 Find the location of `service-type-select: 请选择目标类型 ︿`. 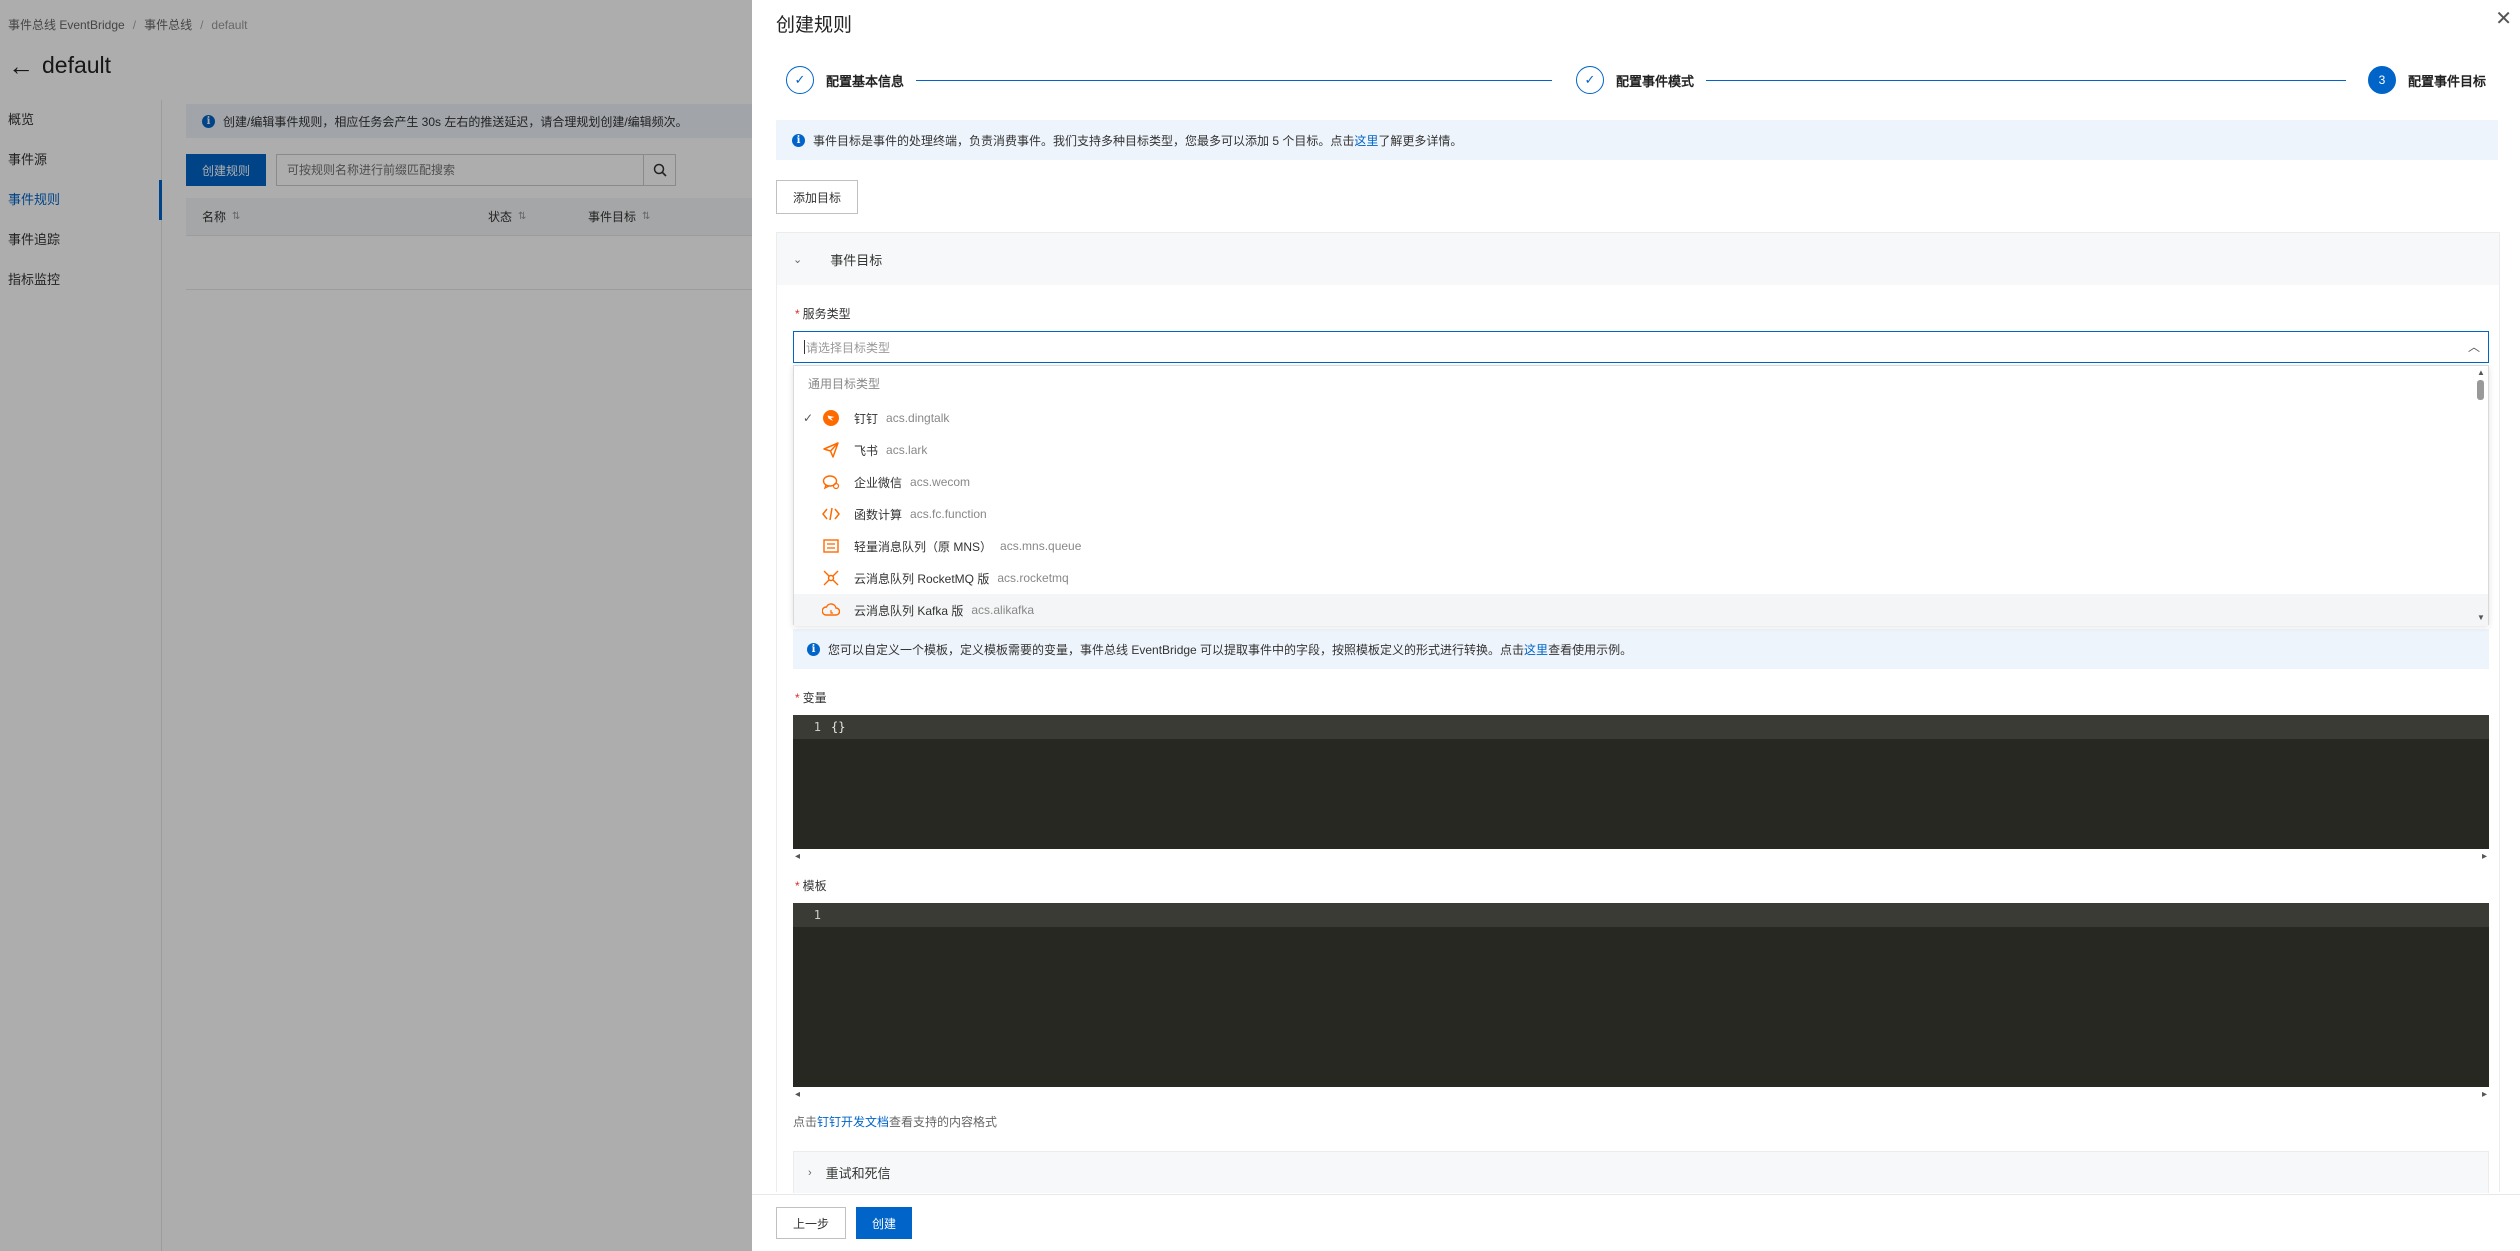

service-type-select: 请选择目标类型 ︿ is located at coordinates (1641, 347).